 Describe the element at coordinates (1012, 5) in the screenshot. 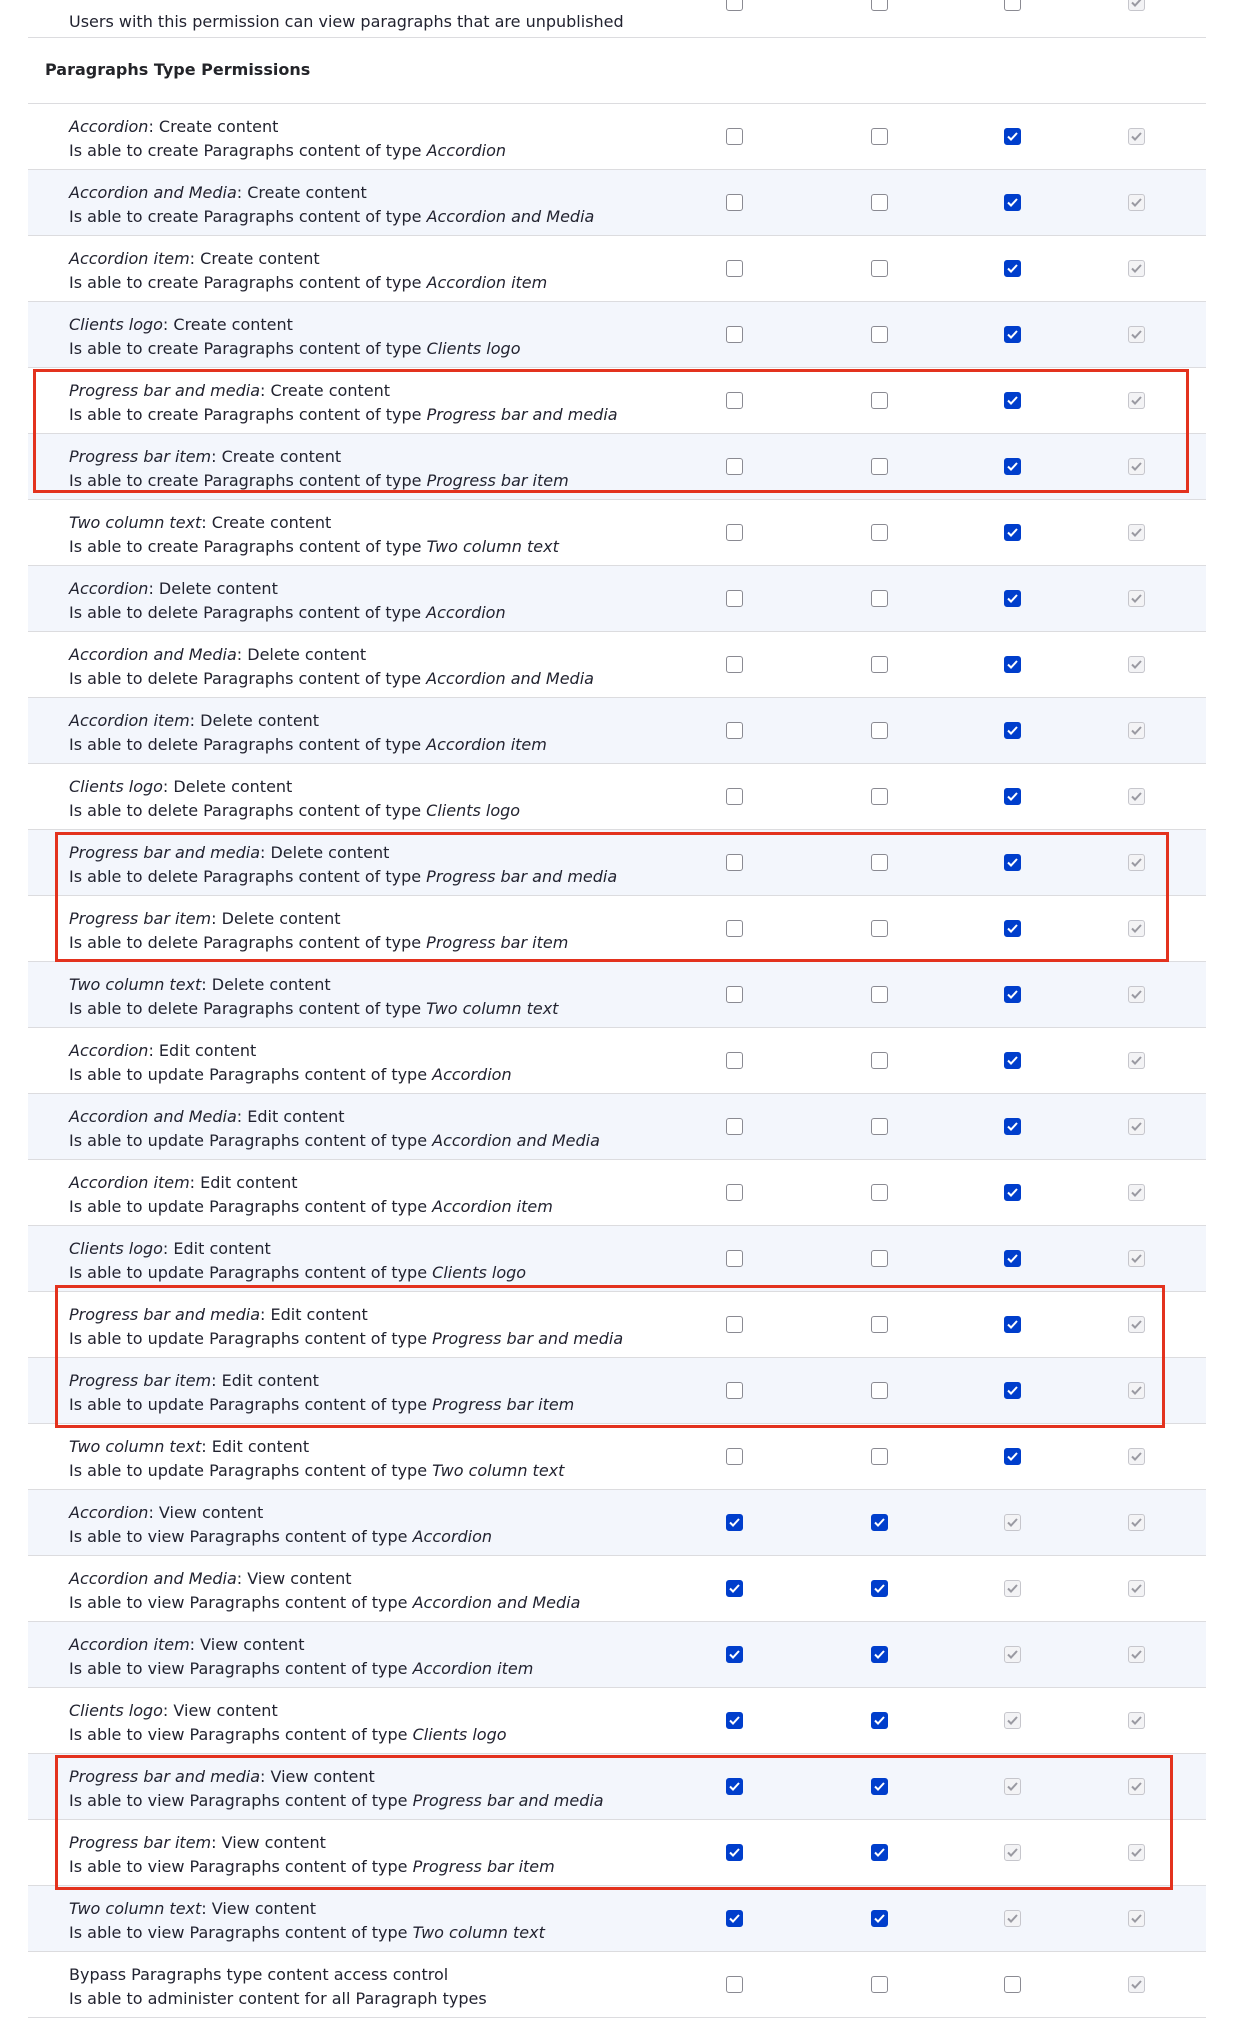

I see `unpublished-checkbox-col3` at that location.